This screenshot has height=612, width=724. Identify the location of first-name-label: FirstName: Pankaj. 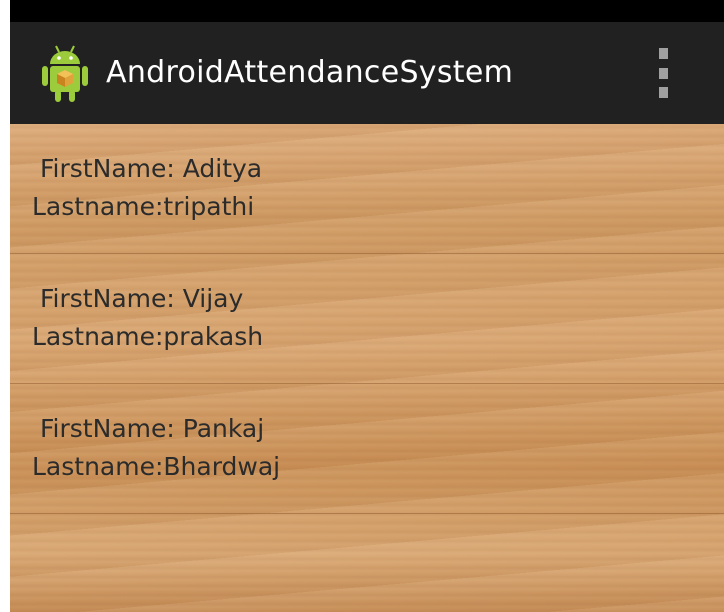
(152, 428).